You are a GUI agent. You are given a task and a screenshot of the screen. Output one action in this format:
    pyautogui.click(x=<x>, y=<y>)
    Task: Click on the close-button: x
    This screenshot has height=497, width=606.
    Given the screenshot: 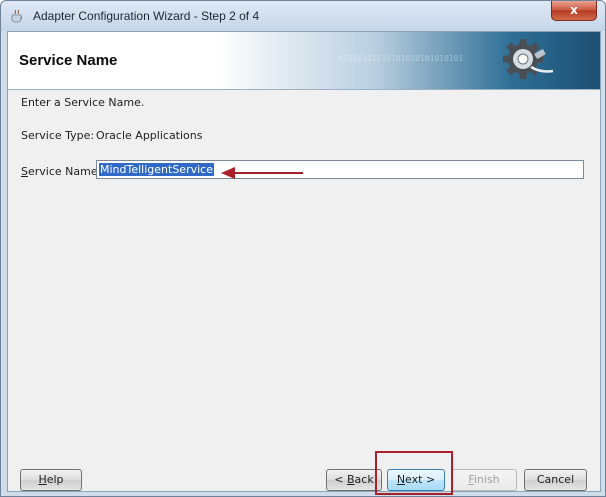 What is the action you would take?
    pyautogui.click(x=574, y=11)
    